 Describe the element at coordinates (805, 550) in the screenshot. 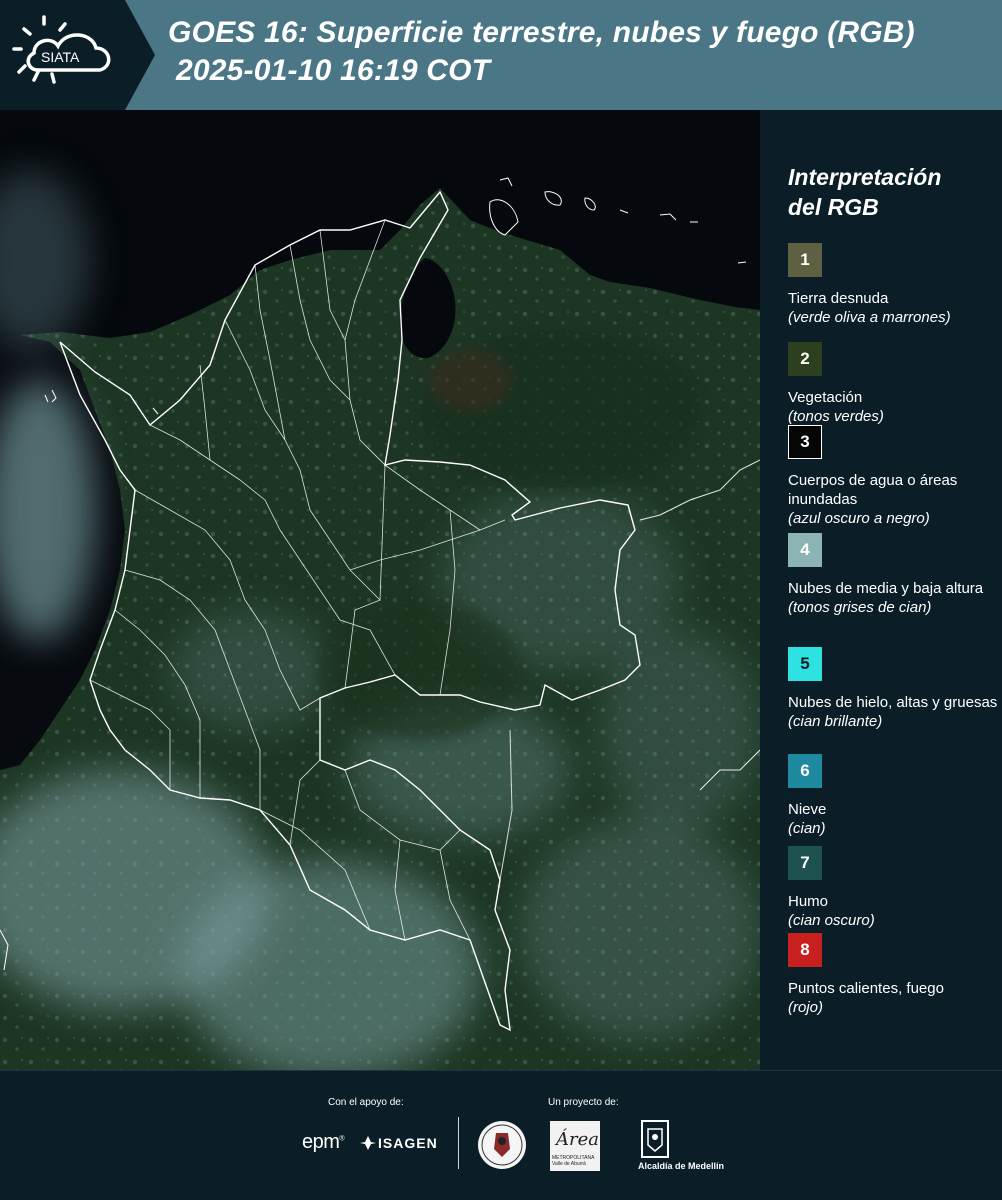

I see `legend-swatch: 4` at that location.